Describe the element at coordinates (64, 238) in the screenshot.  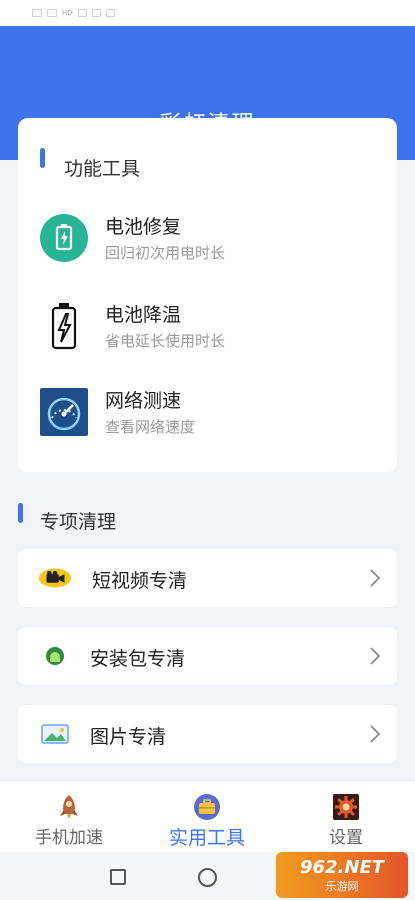
I see `battery-repair-icon` at that location.